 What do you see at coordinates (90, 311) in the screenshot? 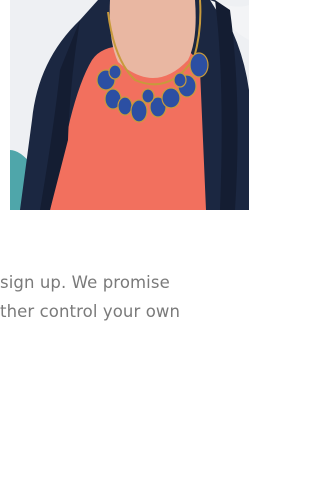
I see `body-text-line-2: ther control your own` at bounding box center [90, 311].